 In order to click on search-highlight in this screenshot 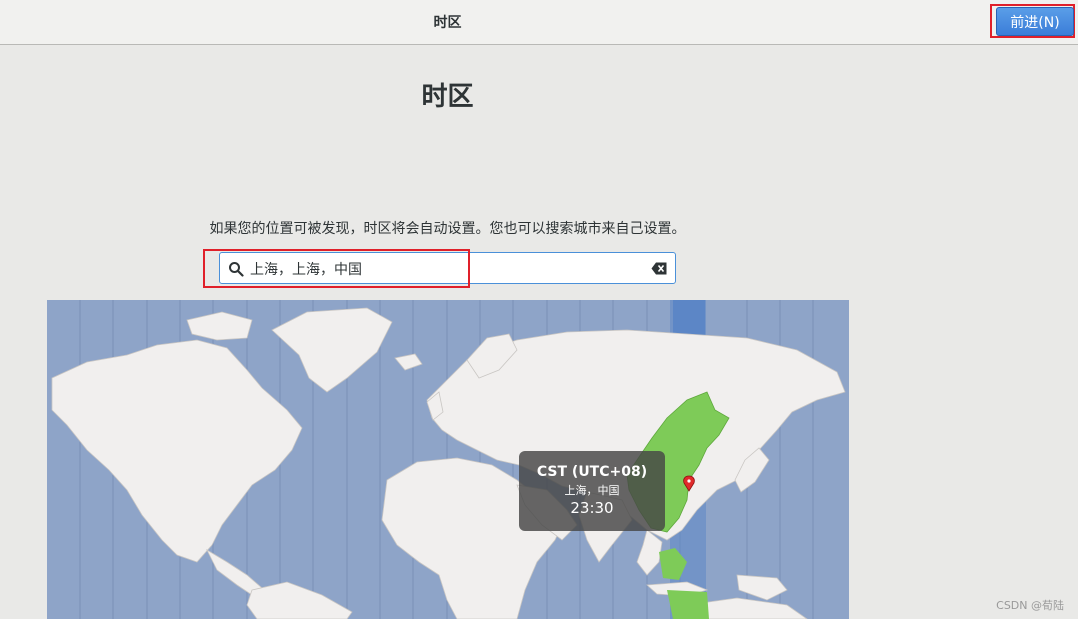, I will do `click(336, 268)`.